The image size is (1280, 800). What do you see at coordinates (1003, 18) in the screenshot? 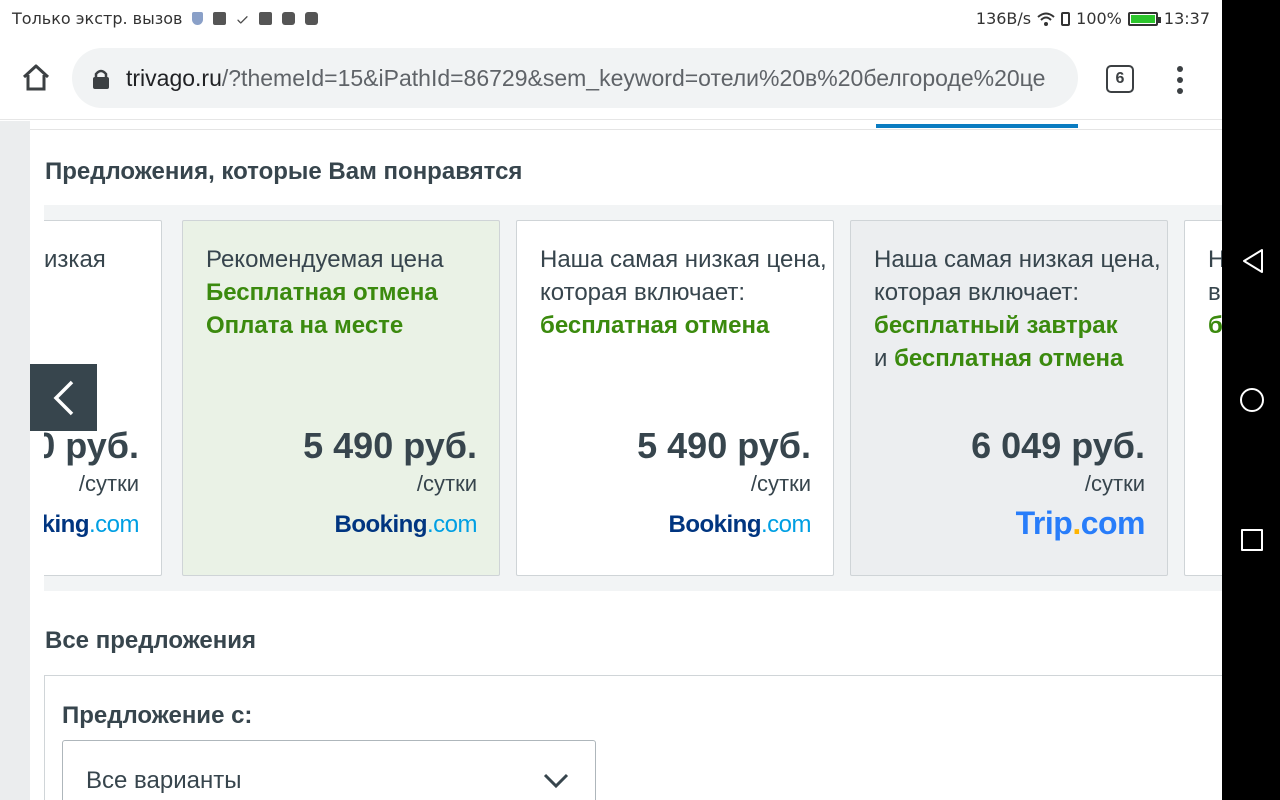
I see `net-speed: 136B/s` at bounding box center [1003, 18].